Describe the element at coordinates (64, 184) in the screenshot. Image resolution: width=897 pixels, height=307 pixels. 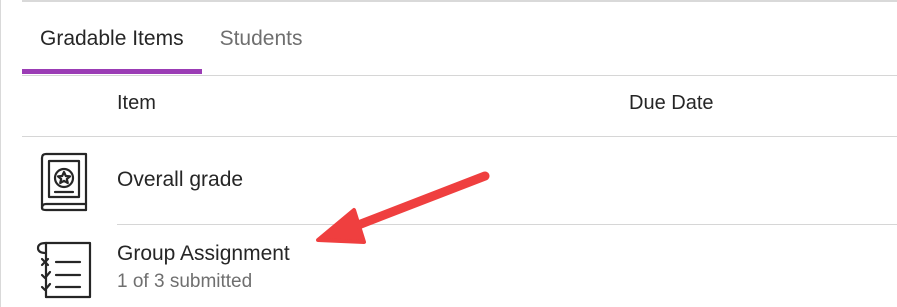
I see `gradebook-book-icon` at that location.